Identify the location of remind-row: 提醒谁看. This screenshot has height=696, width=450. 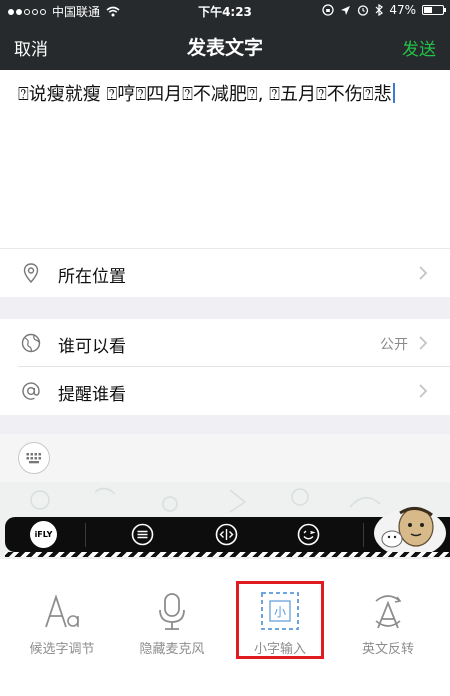
(225, 391).